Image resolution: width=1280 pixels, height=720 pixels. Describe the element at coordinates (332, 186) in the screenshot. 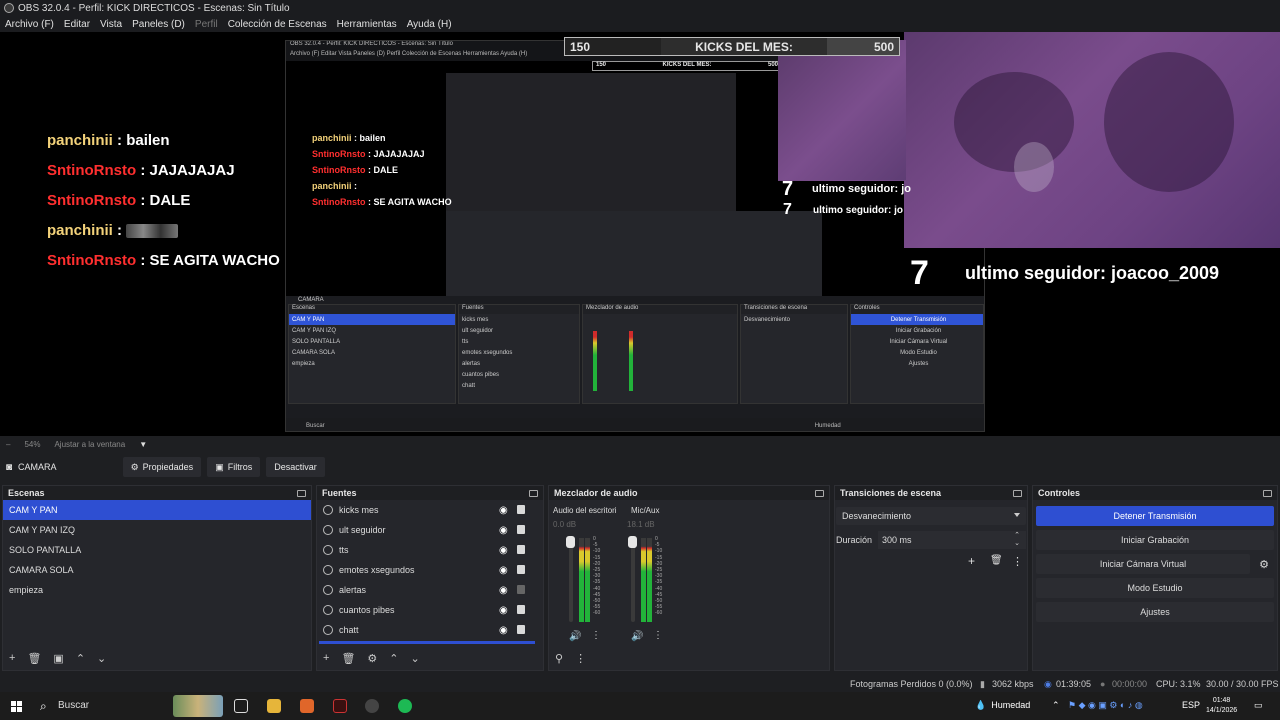

I see `nested-chat-user-4: panchinii` at that location.